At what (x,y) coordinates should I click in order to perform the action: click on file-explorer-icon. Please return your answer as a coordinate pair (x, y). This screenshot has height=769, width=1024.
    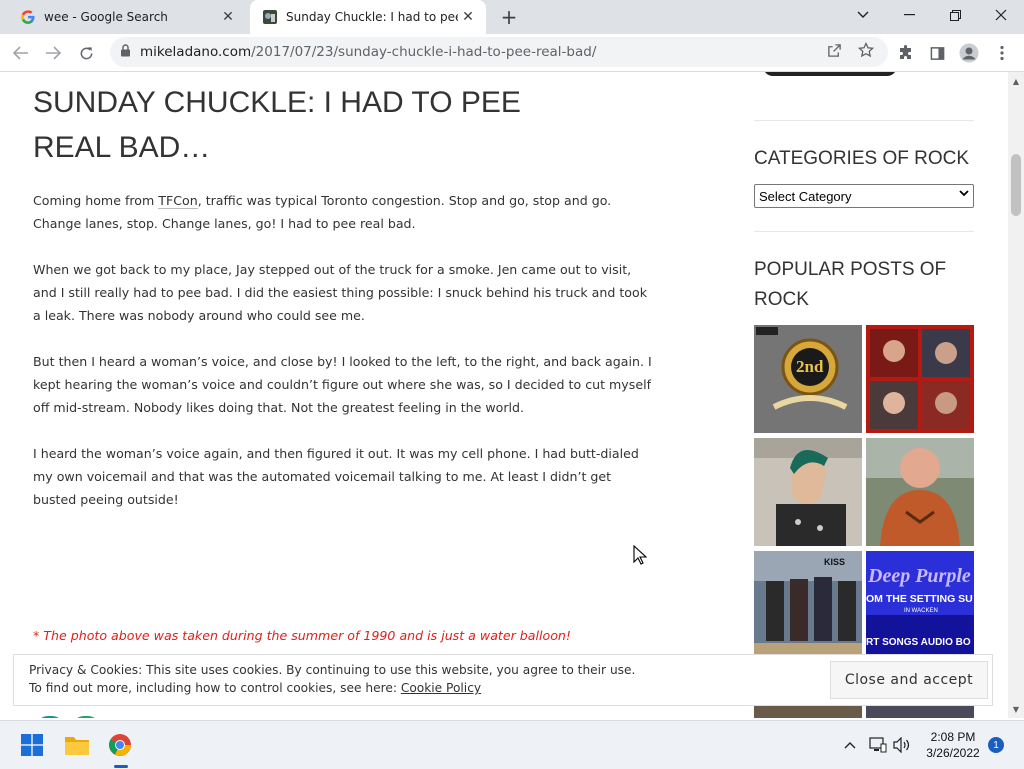
    Looking at the image, I should click on (77, 745).